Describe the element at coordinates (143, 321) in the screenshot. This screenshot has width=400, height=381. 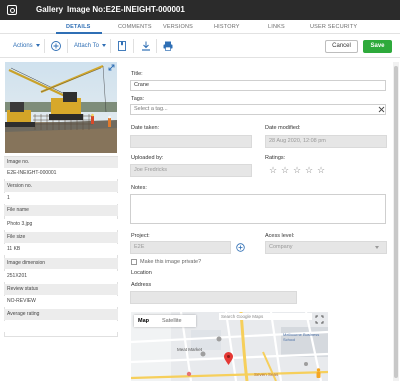
I see `map-tab: Map` at that location.